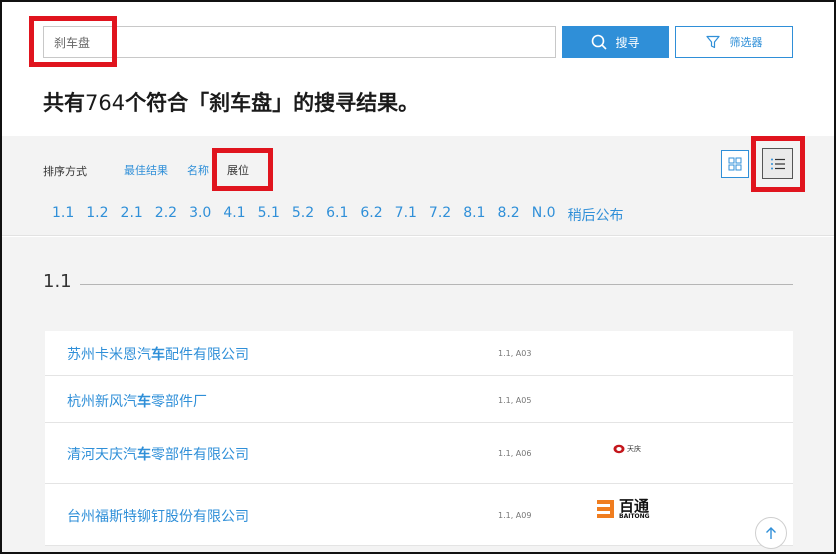 Image resolution: width=836 pixels, height=554 pixels. Describe the element at coordinates (337, 215) in the screenshot. I see `hall-link: 6.1` at that location.